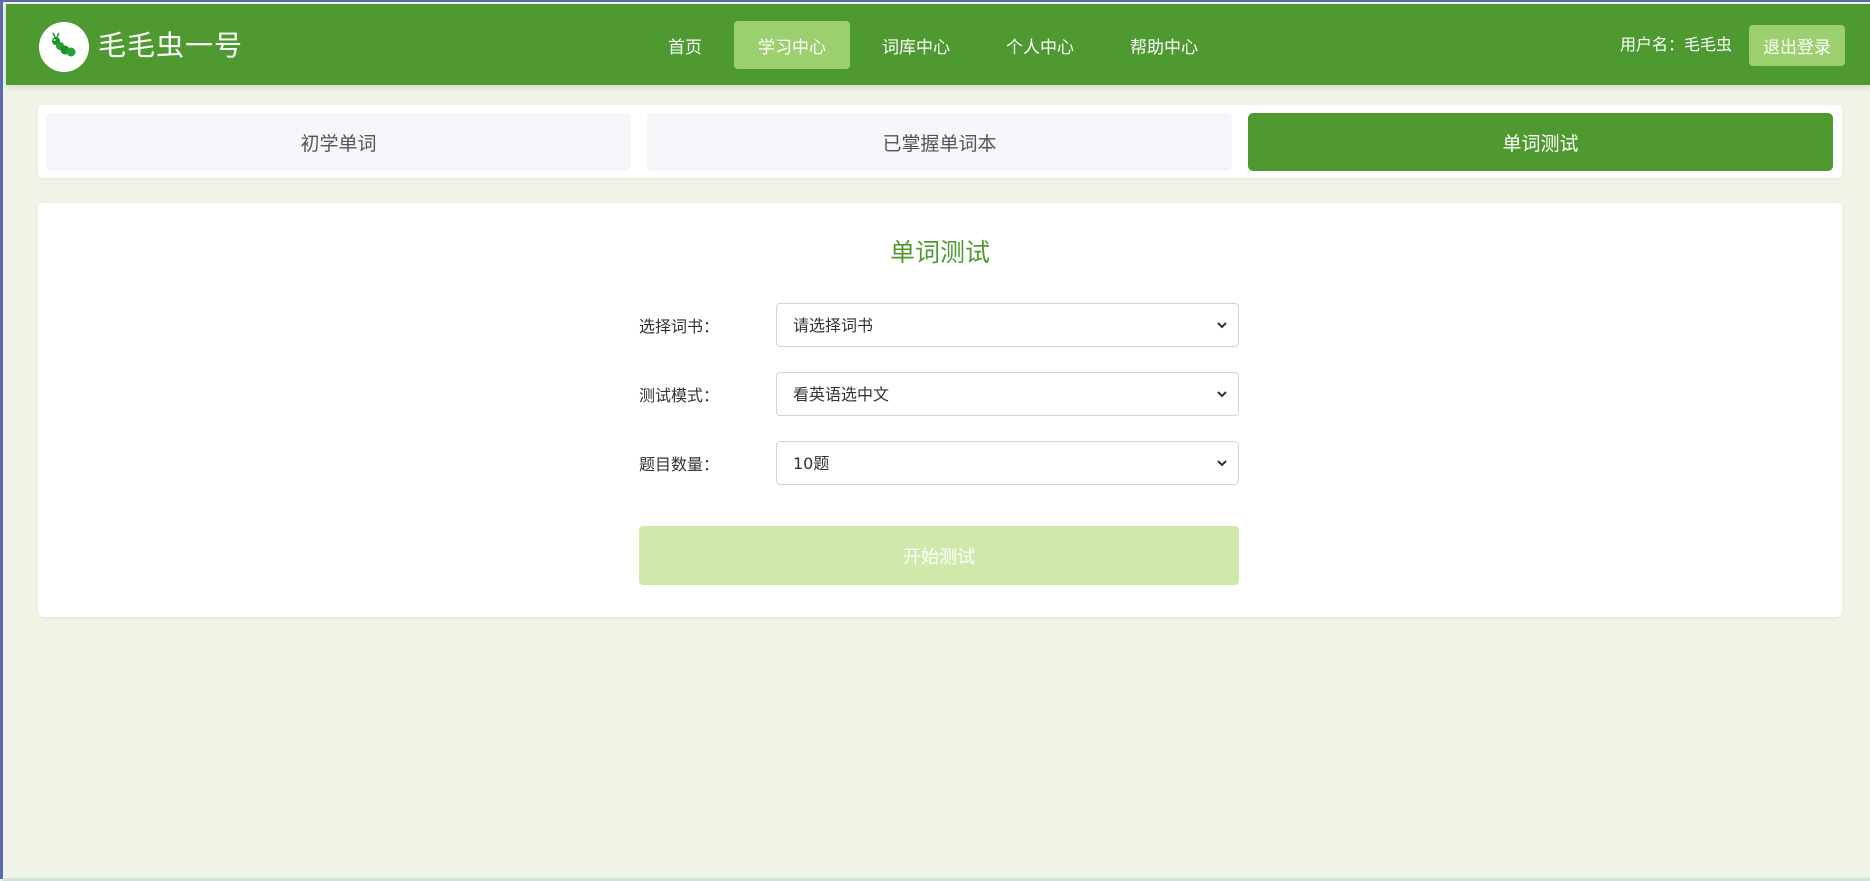  I want to click on question-count-label: 题目数量：, so click(679, 464).